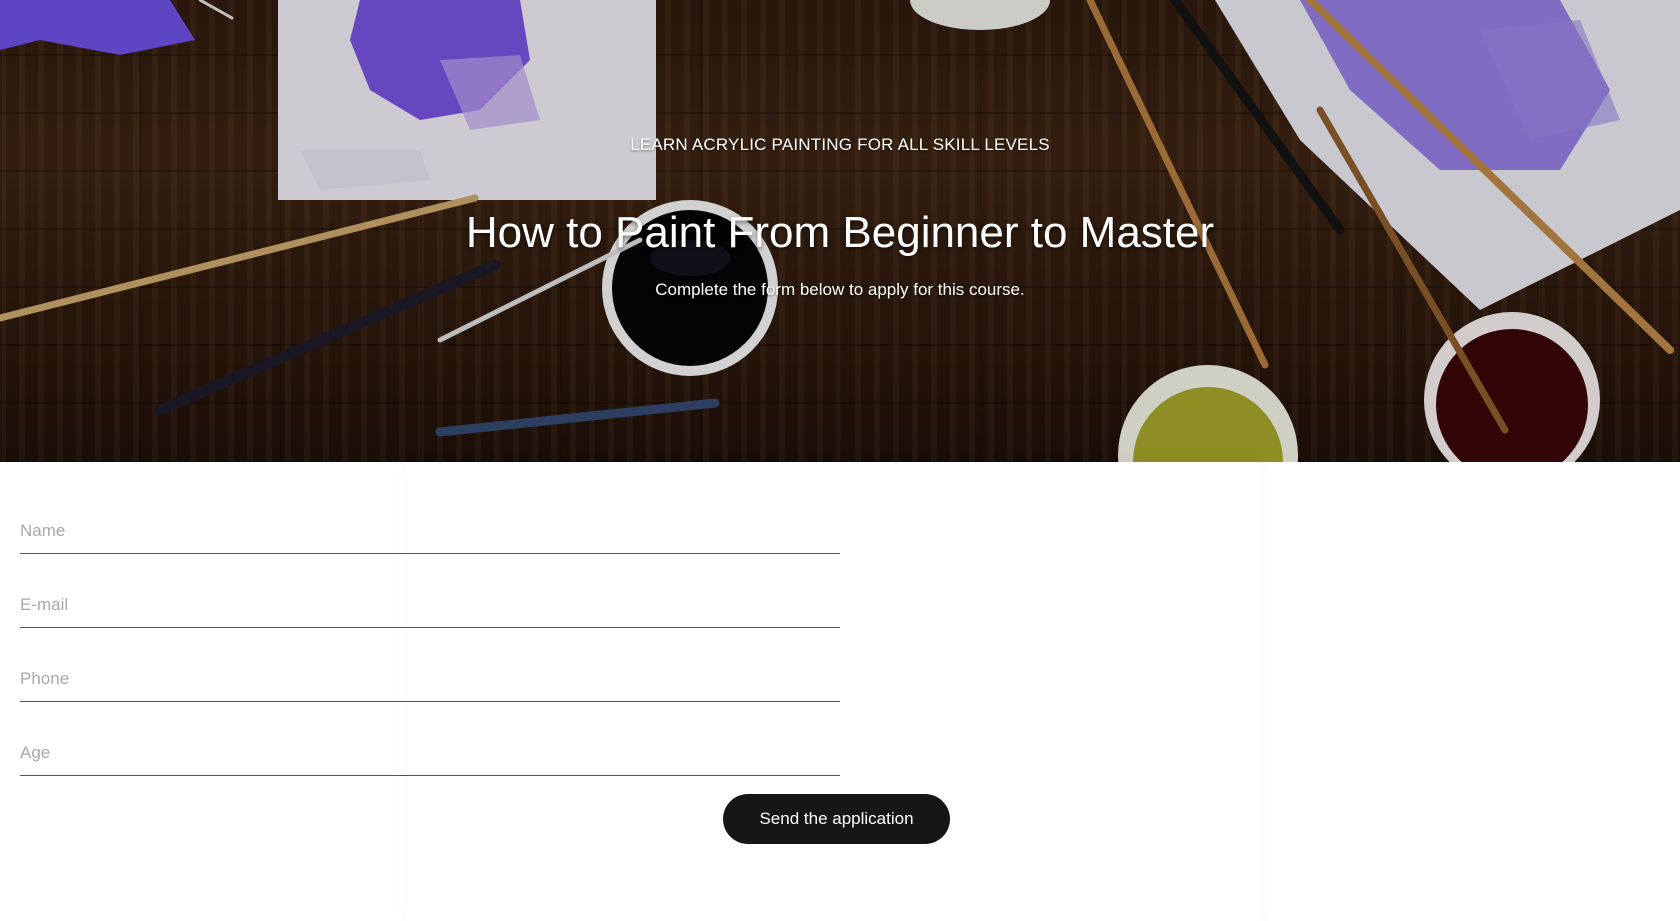  I want to click on age-input, so click(430, 746).